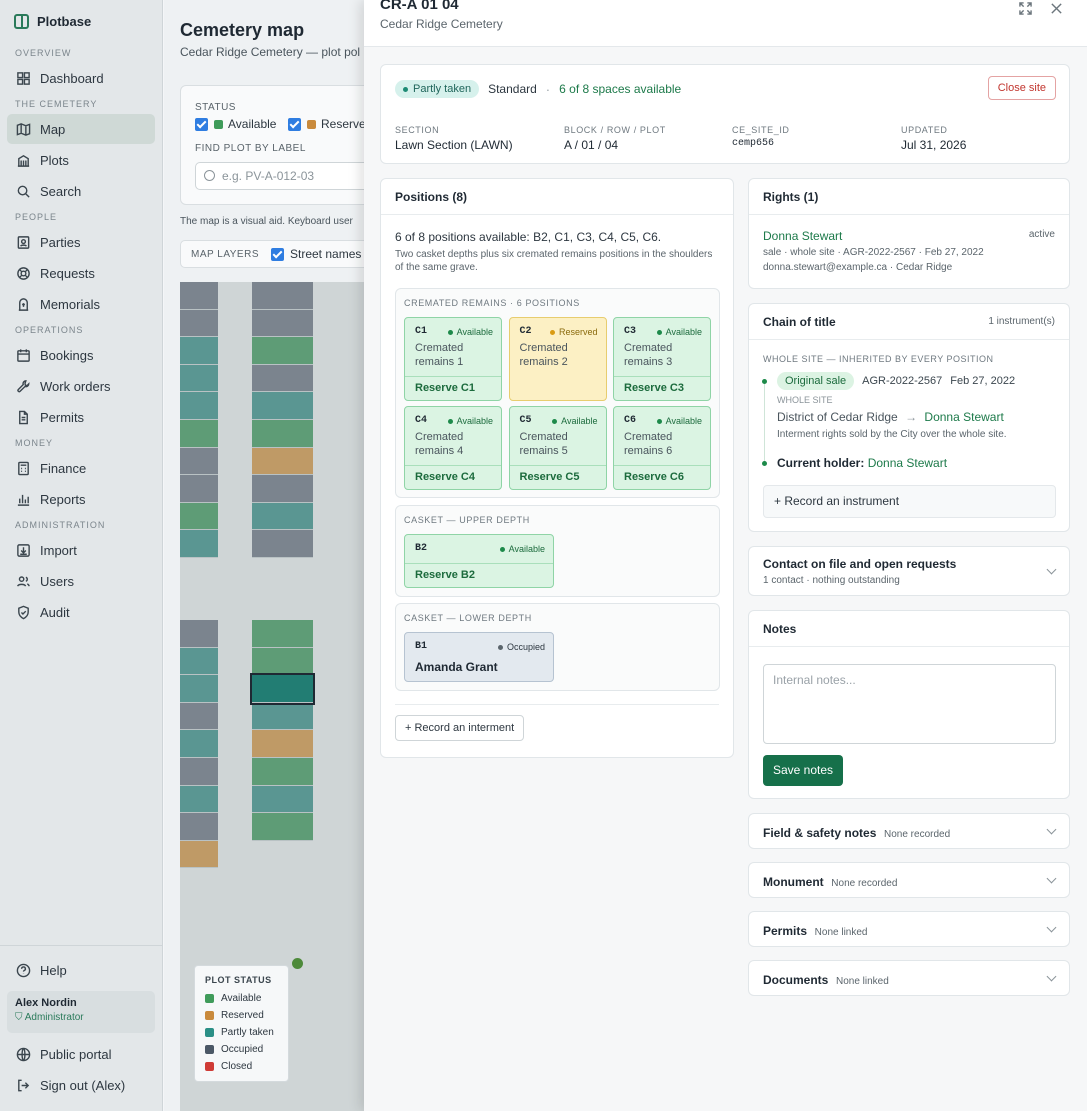 The height and width of the screenshot is (1111, 1087). What do you see at coordinates (1021, 88) in the screenshot?
I see `close-site-button: Close site` at bounding box center [1021, 88].